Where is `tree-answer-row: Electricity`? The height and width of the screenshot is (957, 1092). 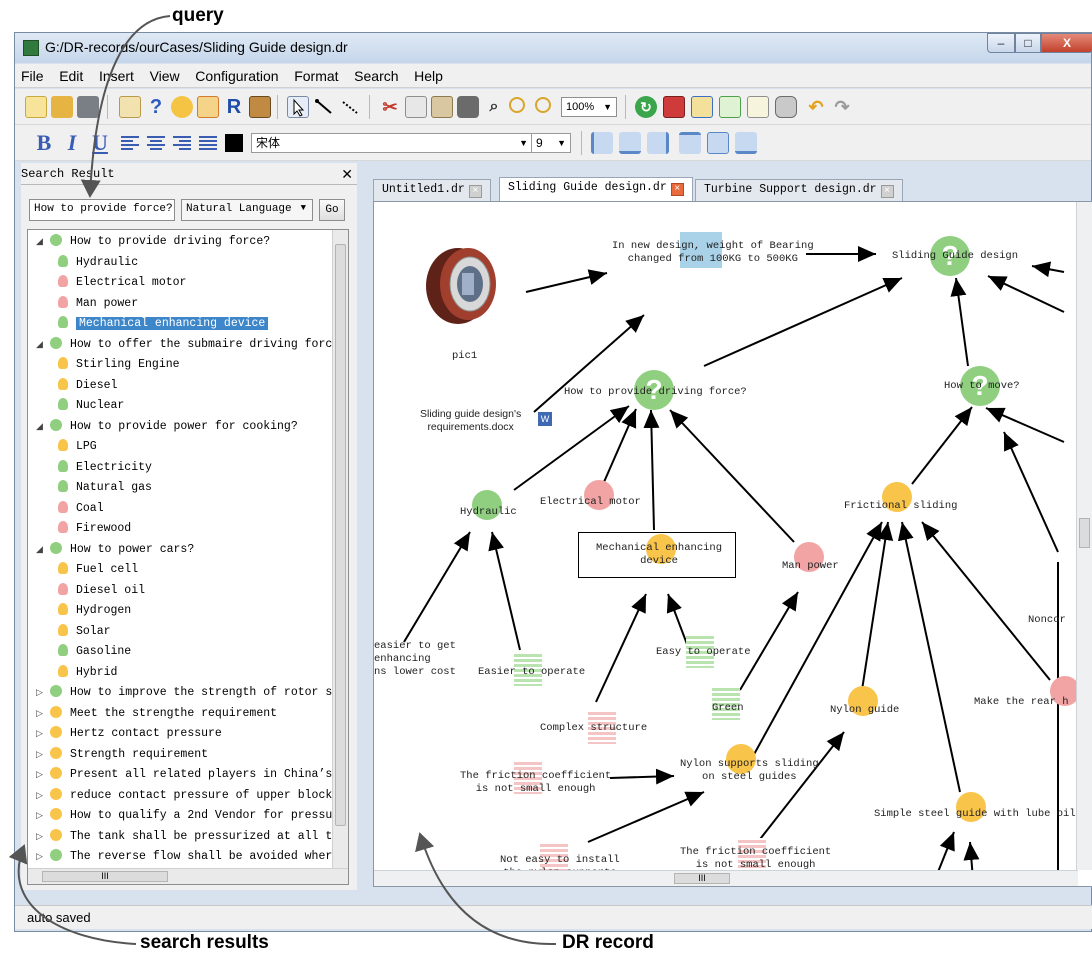
tree-answer-row: Electricity is located at coordinates (105, 468).